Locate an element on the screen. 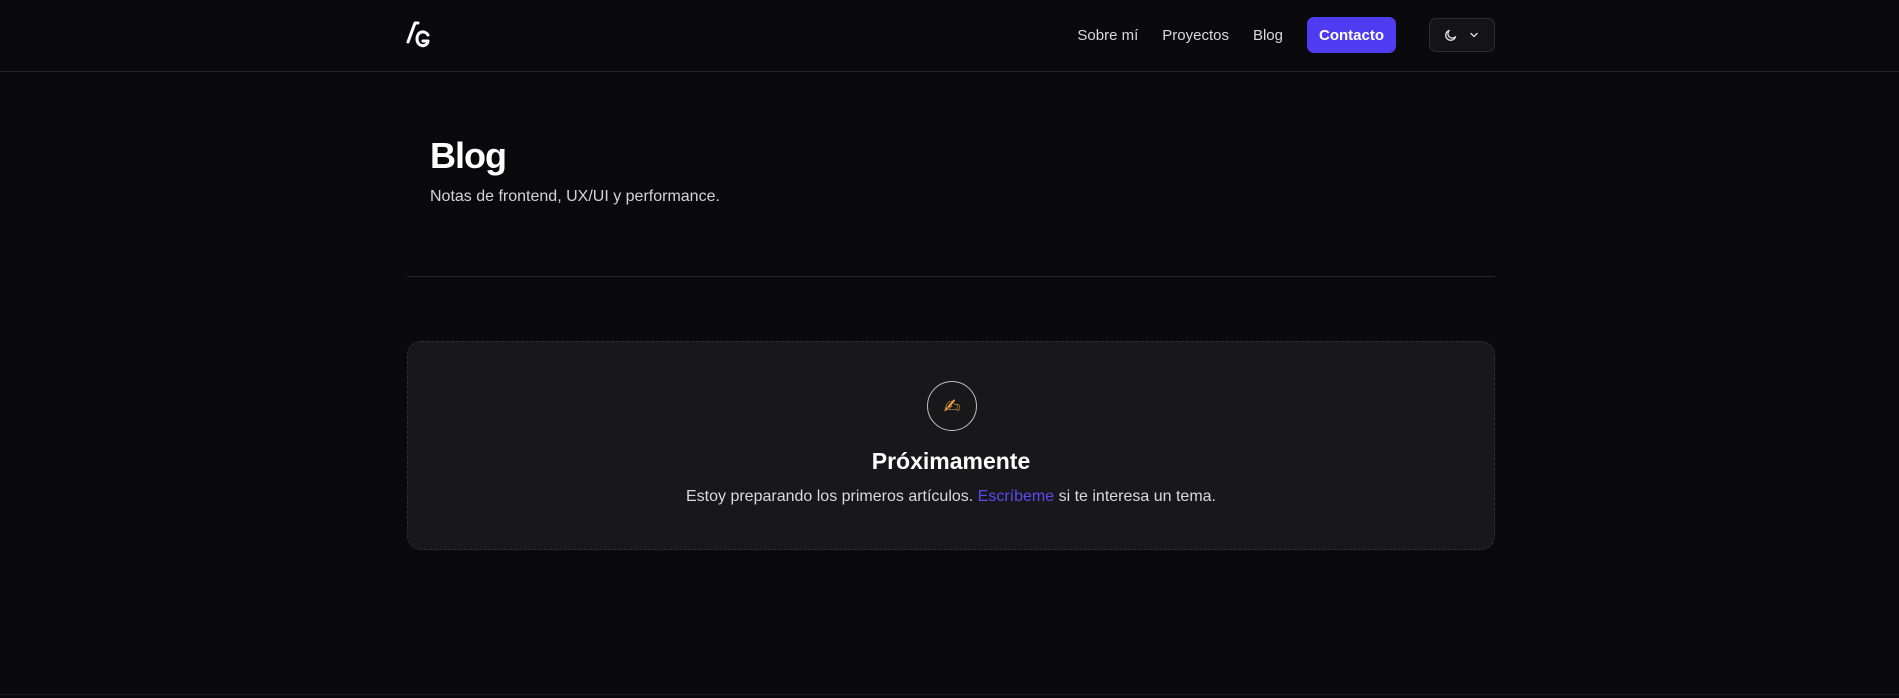 Image resolution: width=1899 pixels, height=698 pixels. nav-link-about: Sobre mí is located at coordinates (1107, 35).